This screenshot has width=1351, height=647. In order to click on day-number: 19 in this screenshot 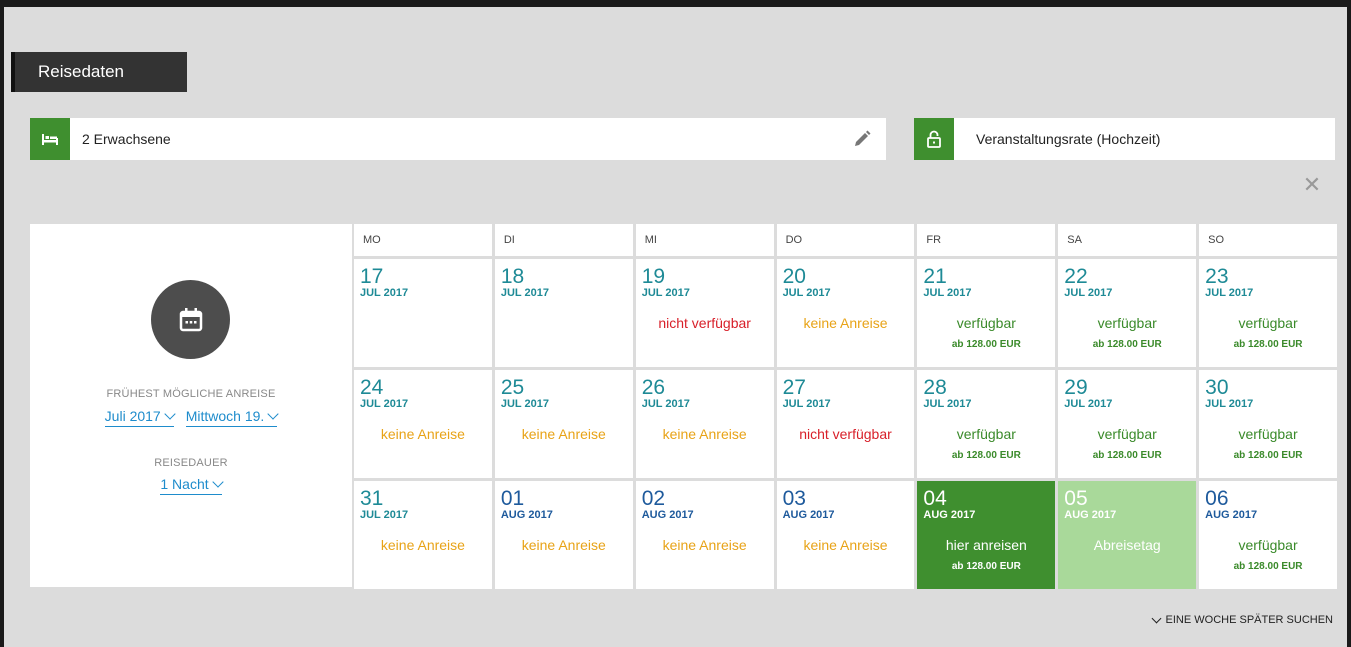, I will do `click(653, 276)`.